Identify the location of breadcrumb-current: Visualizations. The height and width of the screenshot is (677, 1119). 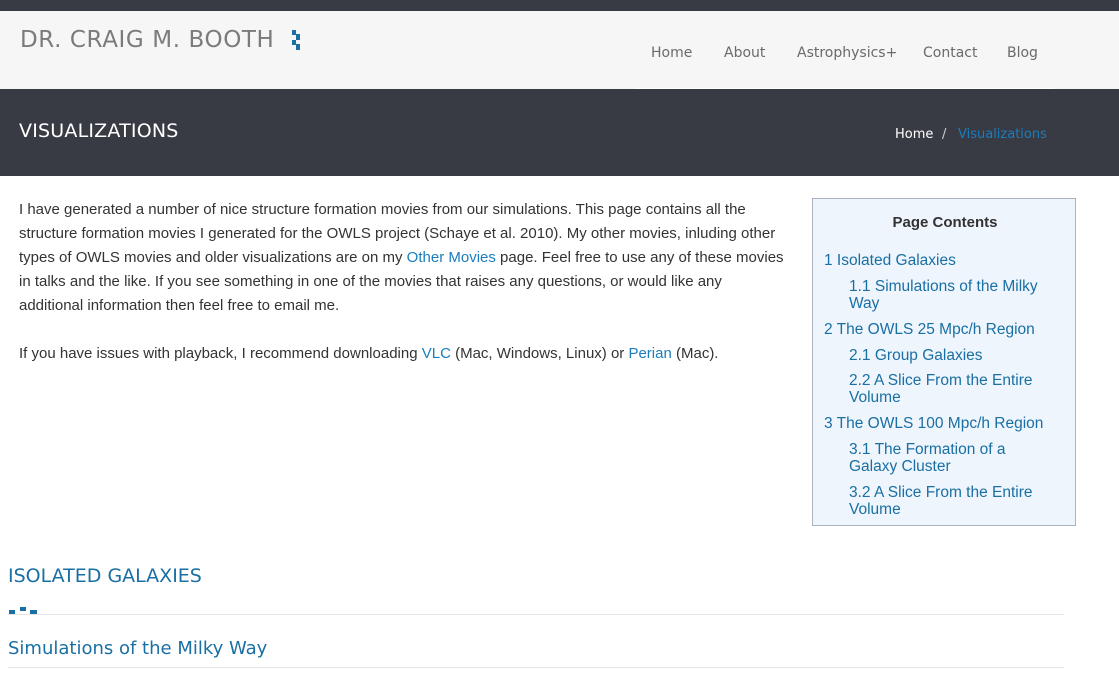
(1002, 134).